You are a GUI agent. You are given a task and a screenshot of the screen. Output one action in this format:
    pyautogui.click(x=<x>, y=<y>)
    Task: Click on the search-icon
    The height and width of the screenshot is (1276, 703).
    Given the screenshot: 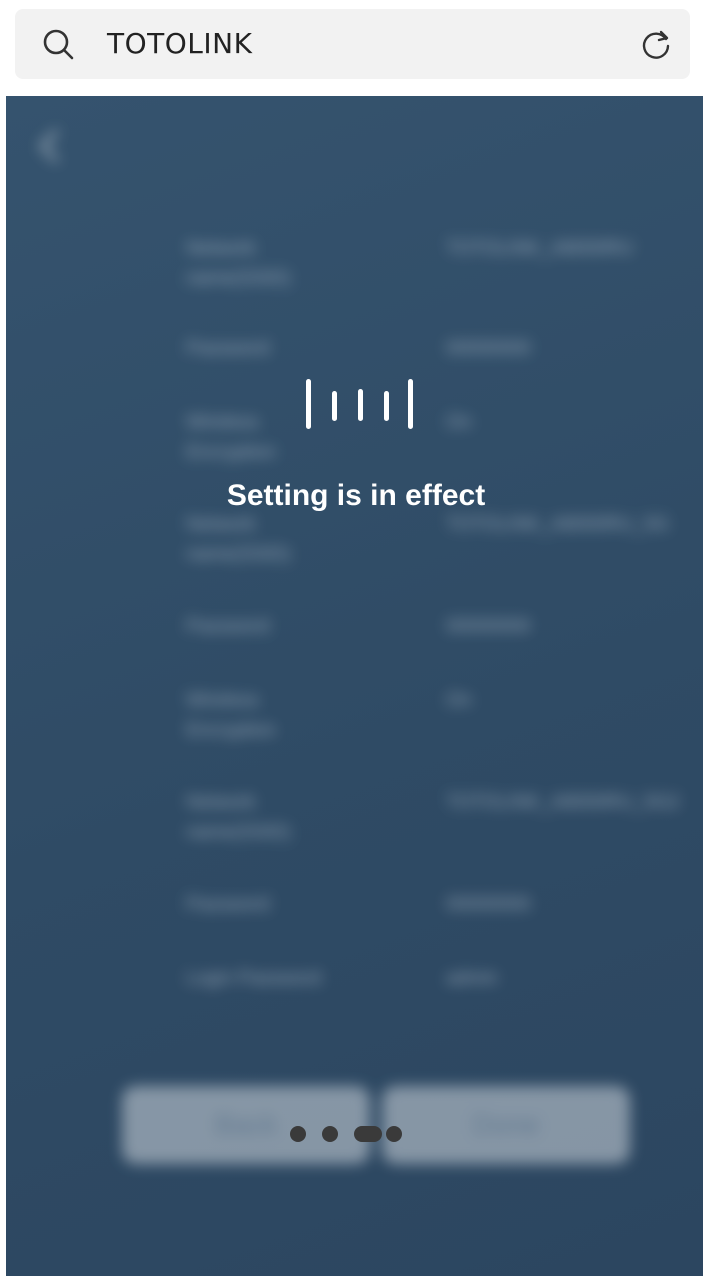 What is the action you would take?
    pyautogui.click(x=58, y=44)
    